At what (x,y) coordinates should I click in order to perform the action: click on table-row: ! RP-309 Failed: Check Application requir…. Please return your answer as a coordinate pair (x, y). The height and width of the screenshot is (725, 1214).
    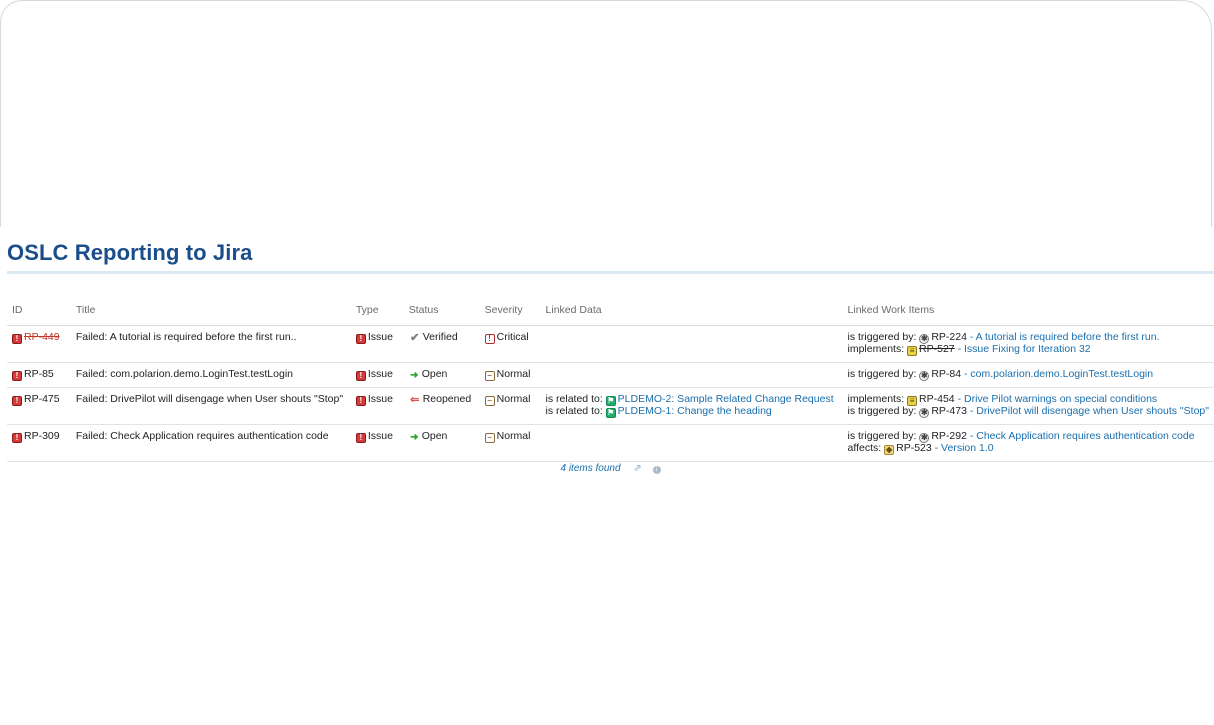
    Looking at the image, I should click on (610, 443).